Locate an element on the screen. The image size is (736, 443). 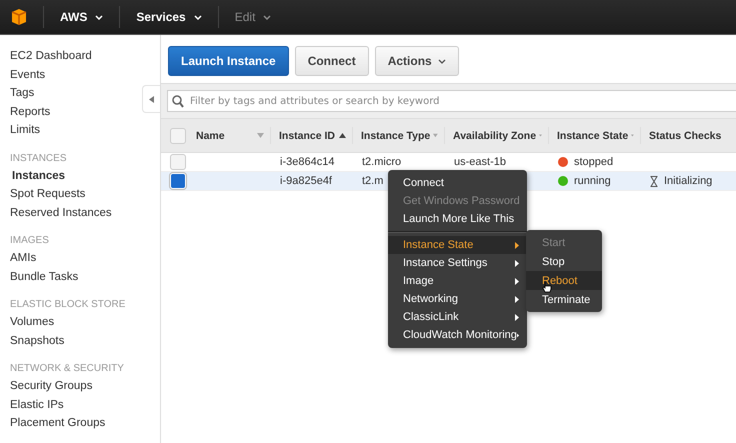
section-heading: NETWORK & SECURITY is located at coordinates (67, 368).